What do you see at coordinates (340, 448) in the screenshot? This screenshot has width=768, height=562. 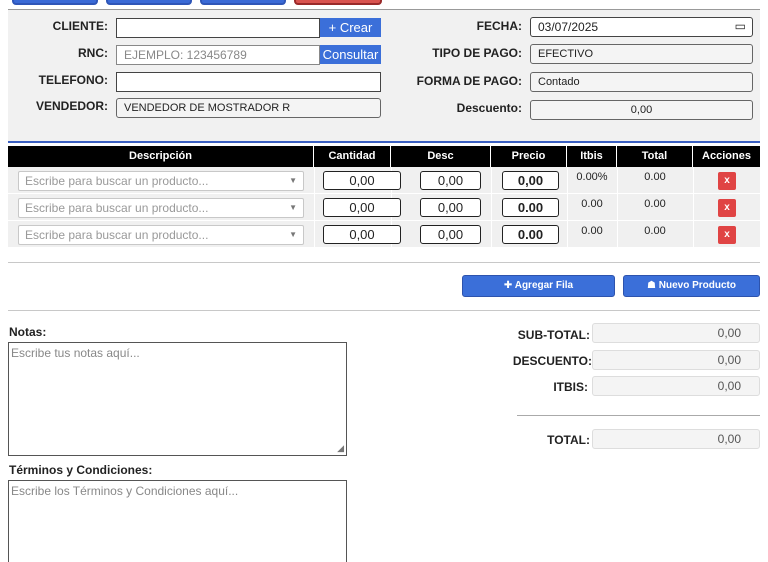 I see `resize-handle-icon: ◢` at bounding box center [340, 448].